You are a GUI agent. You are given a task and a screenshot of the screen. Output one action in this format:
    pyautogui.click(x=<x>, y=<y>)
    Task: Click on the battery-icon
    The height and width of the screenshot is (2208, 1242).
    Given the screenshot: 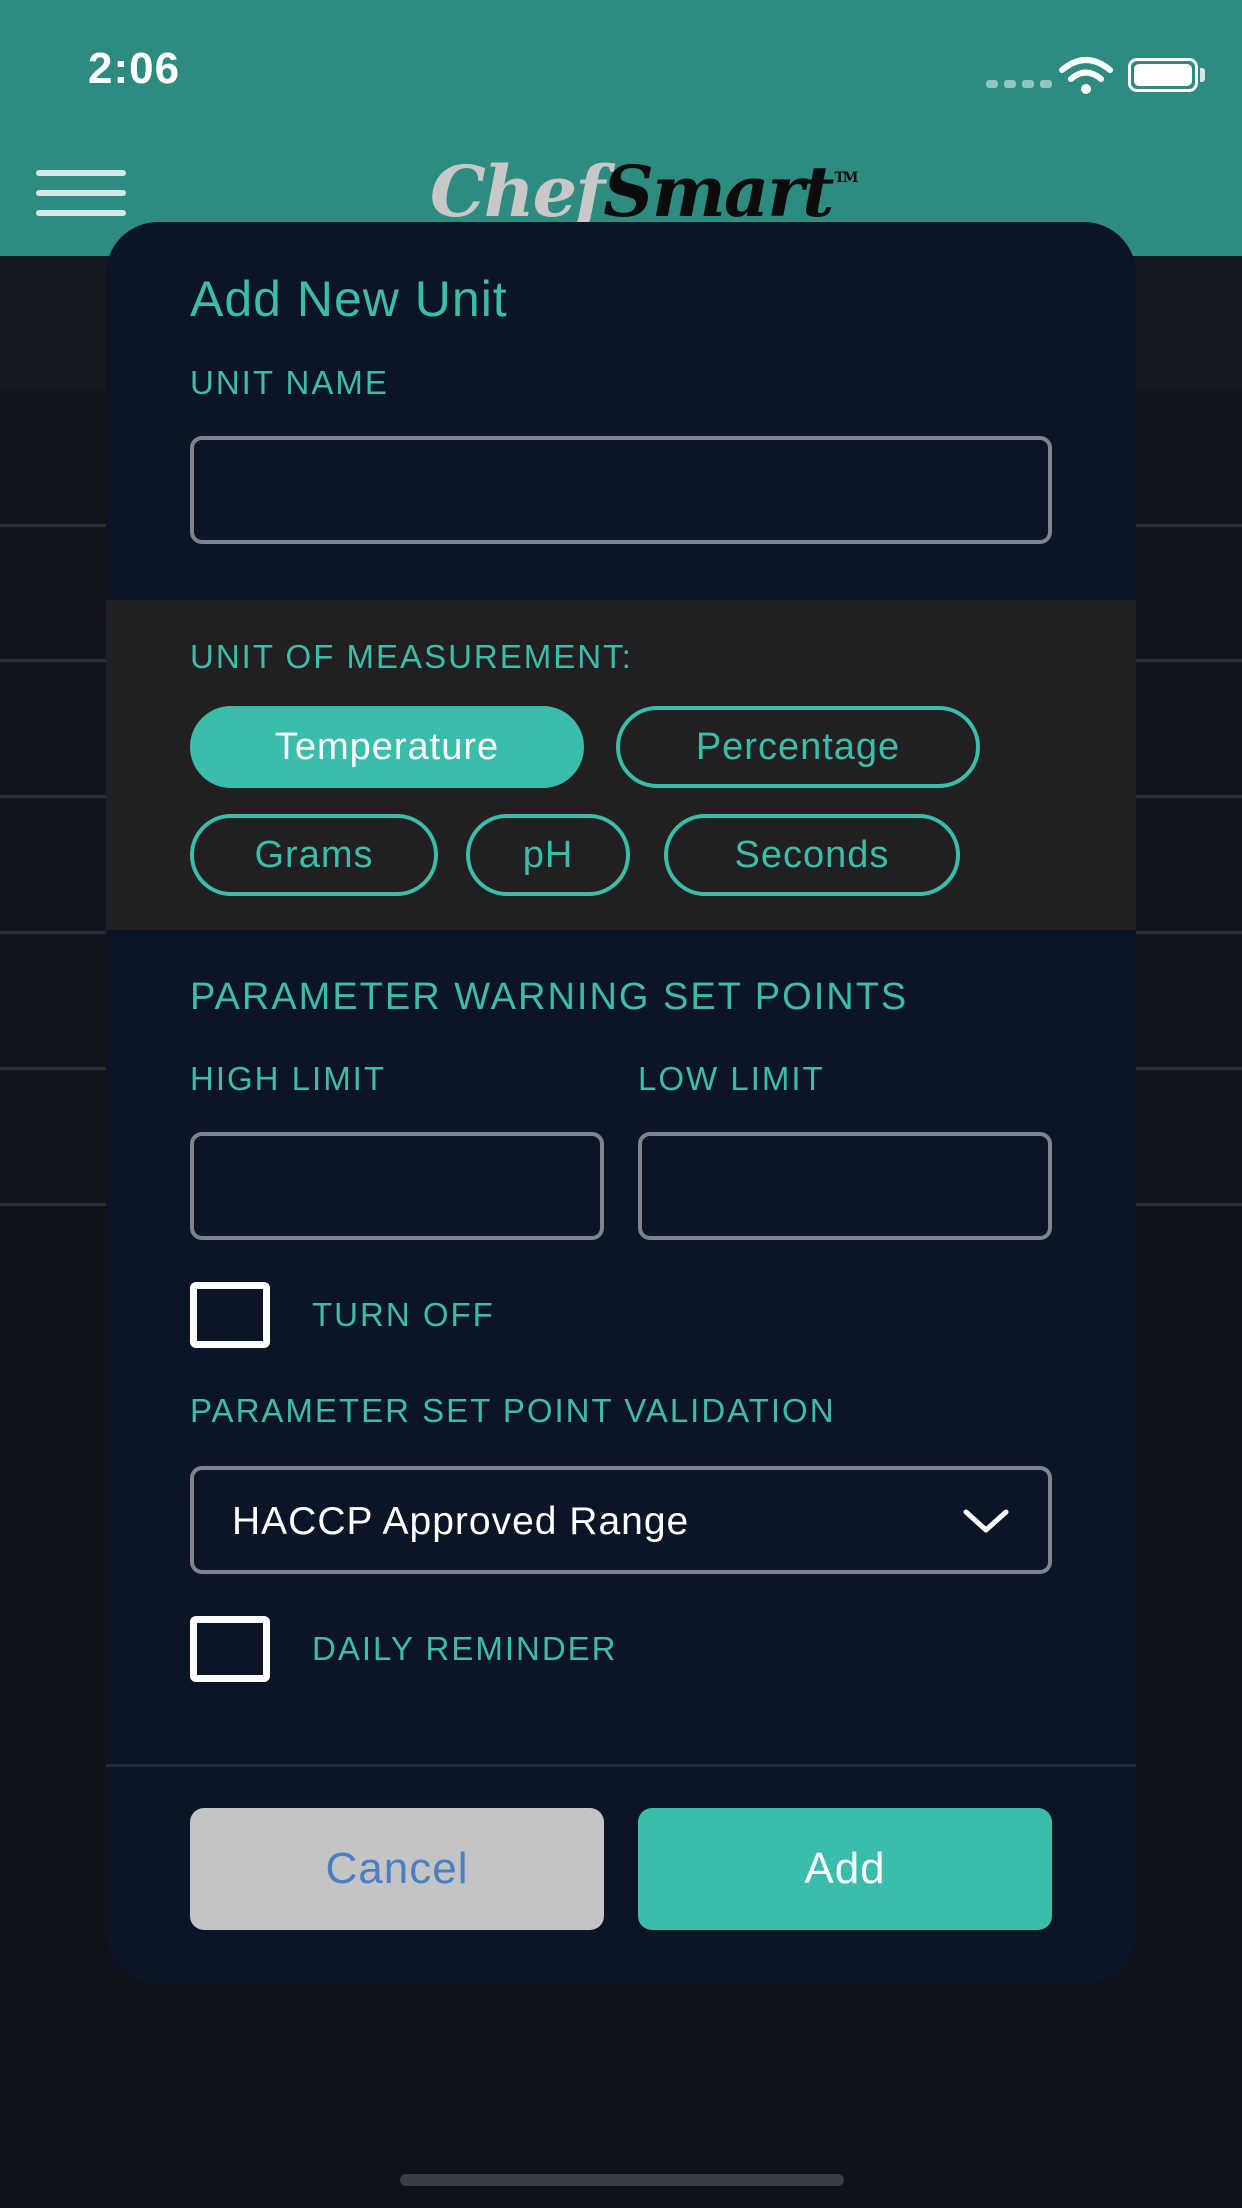 What is the action you would take?
    pyautogui.click(x=1163, y=75)
    